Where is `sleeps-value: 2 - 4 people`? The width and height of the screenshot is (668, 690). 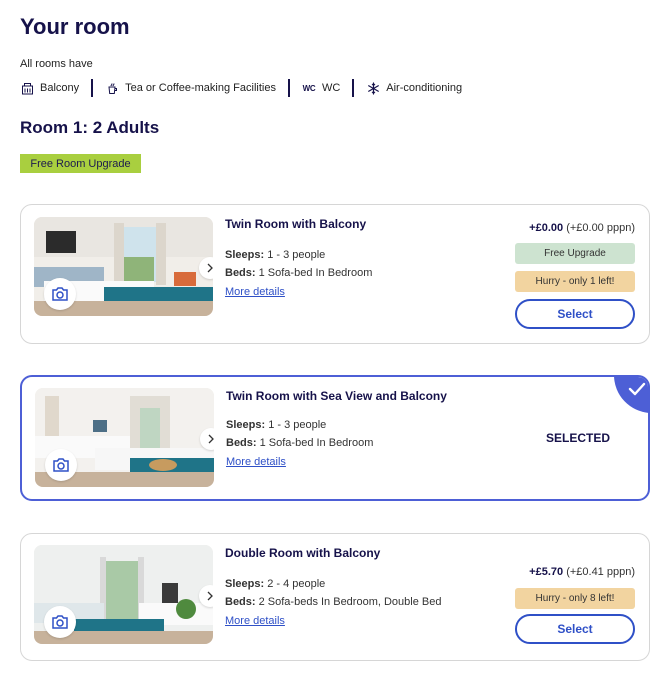
sleeps-value: 2 - 4 people is located at coordinates (296, 584).